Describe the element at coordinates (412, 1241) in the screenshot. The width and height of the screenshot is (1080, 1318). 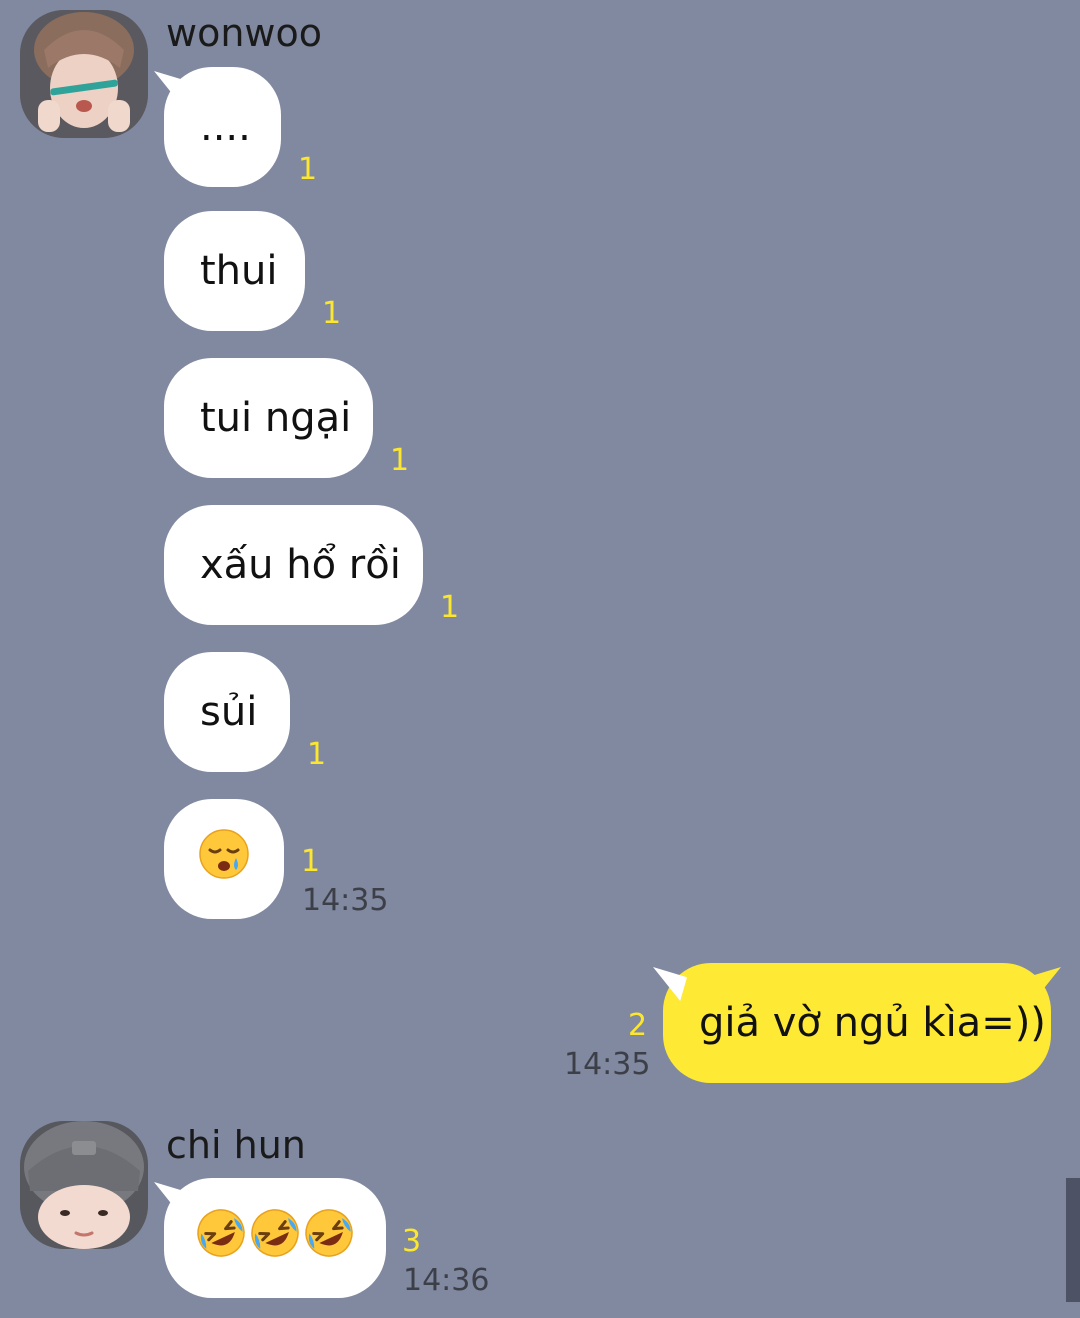
I see `unread-count: 3` at that location.